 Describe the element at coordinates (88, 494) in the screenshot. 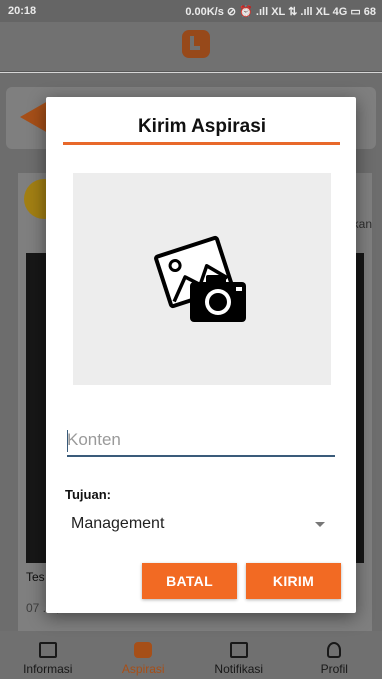

I see `target-label: Tujuan:` at that location.